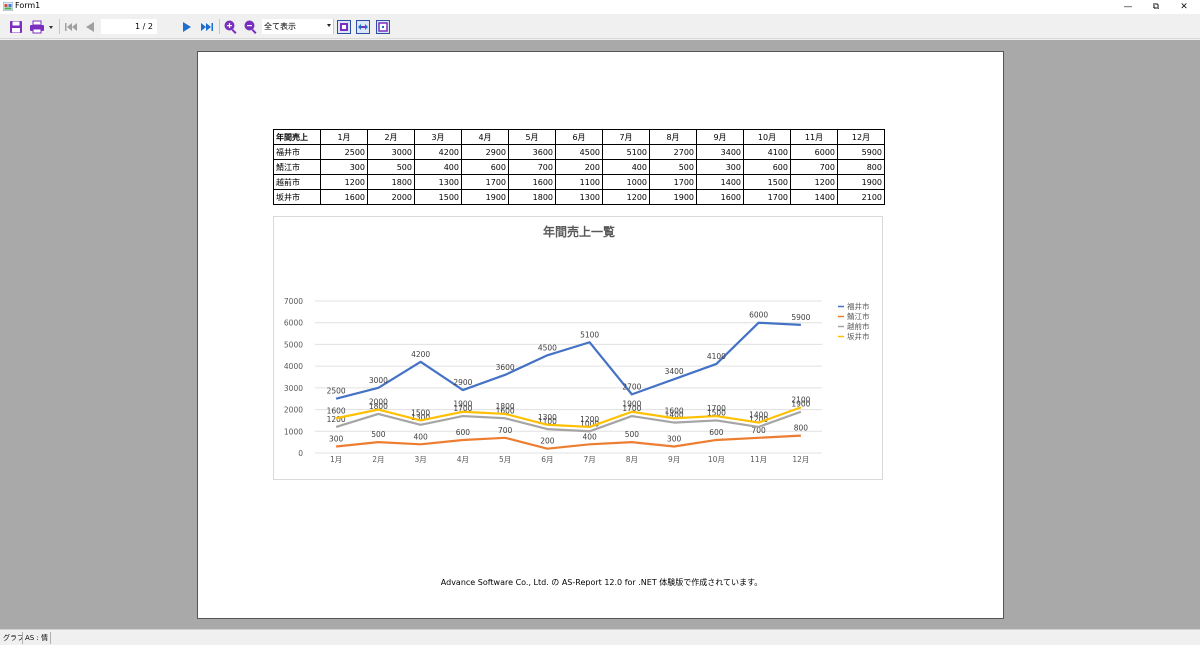 This screenshot has width=1200, height=645. I want to click on table-cell: 4500, so click(579, 152).